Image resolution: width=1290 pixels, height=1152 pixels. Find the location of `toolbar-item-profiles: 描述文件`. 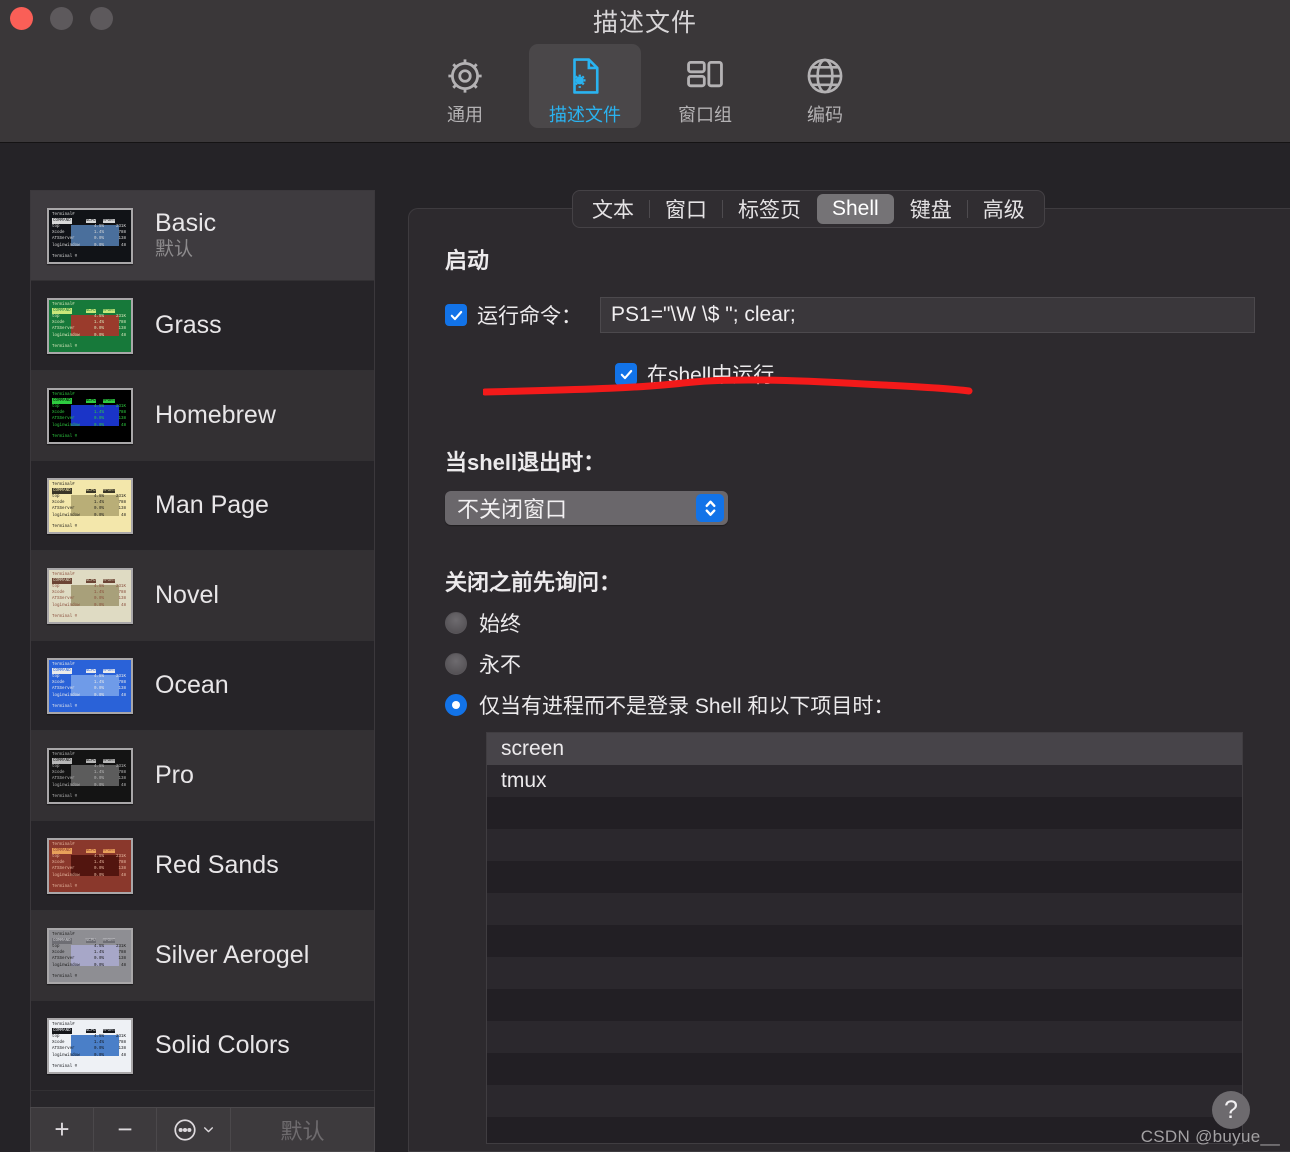

toolbar-item-profiles: 描述文件 is located at coordinates (585, 86).